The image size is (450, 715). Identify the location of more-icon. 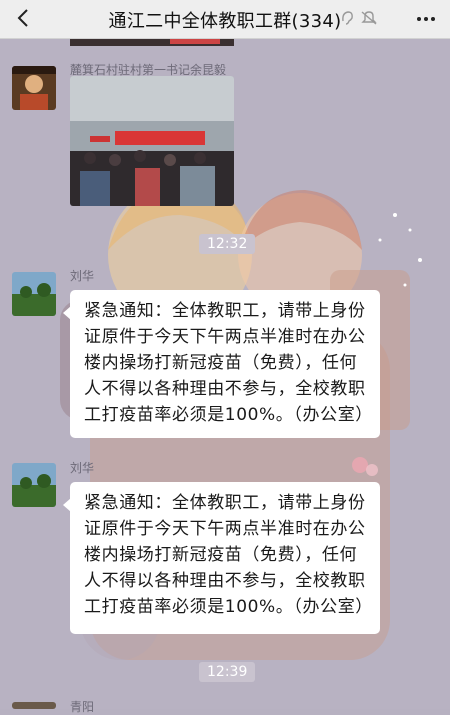
(426, 19).